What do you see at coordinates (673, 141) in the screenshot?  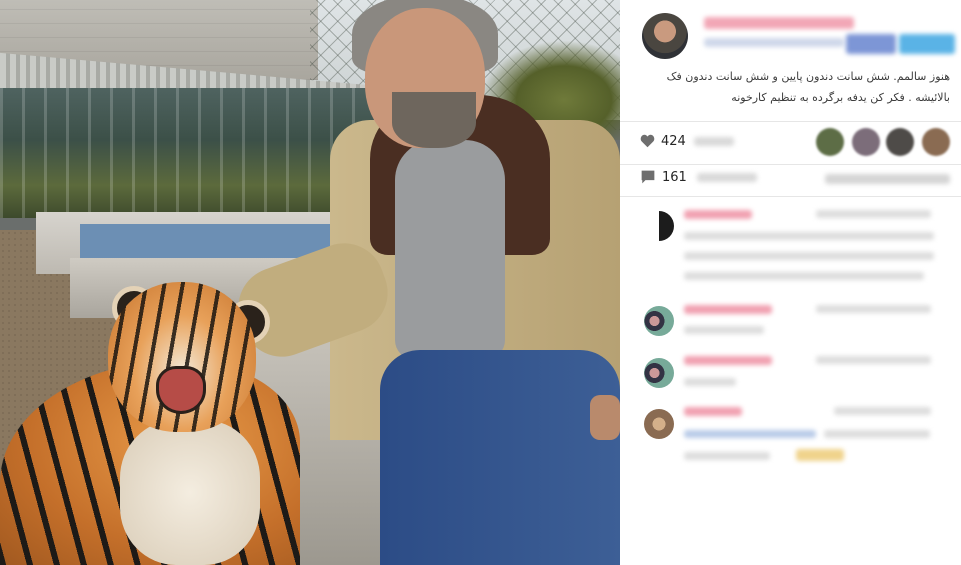 I see `likes-count: 424` at bounding box center [673, 141].